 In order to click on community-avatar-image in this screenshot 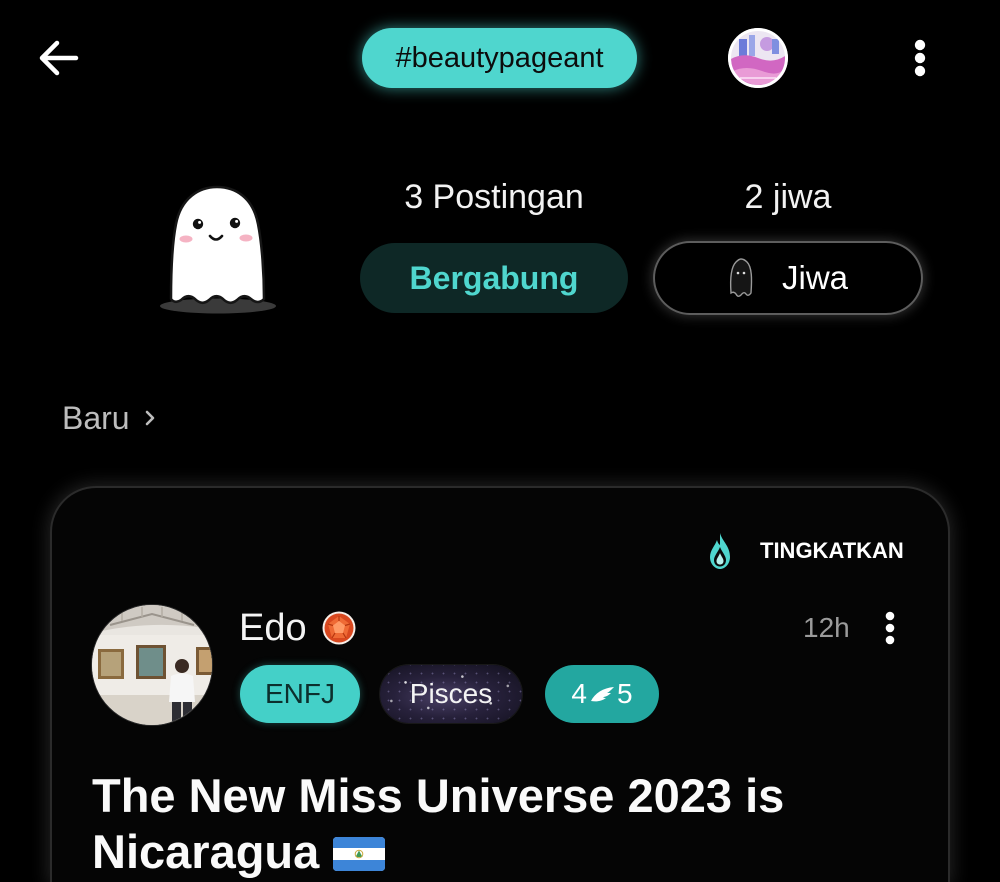, I will do `click(758, 58)`.